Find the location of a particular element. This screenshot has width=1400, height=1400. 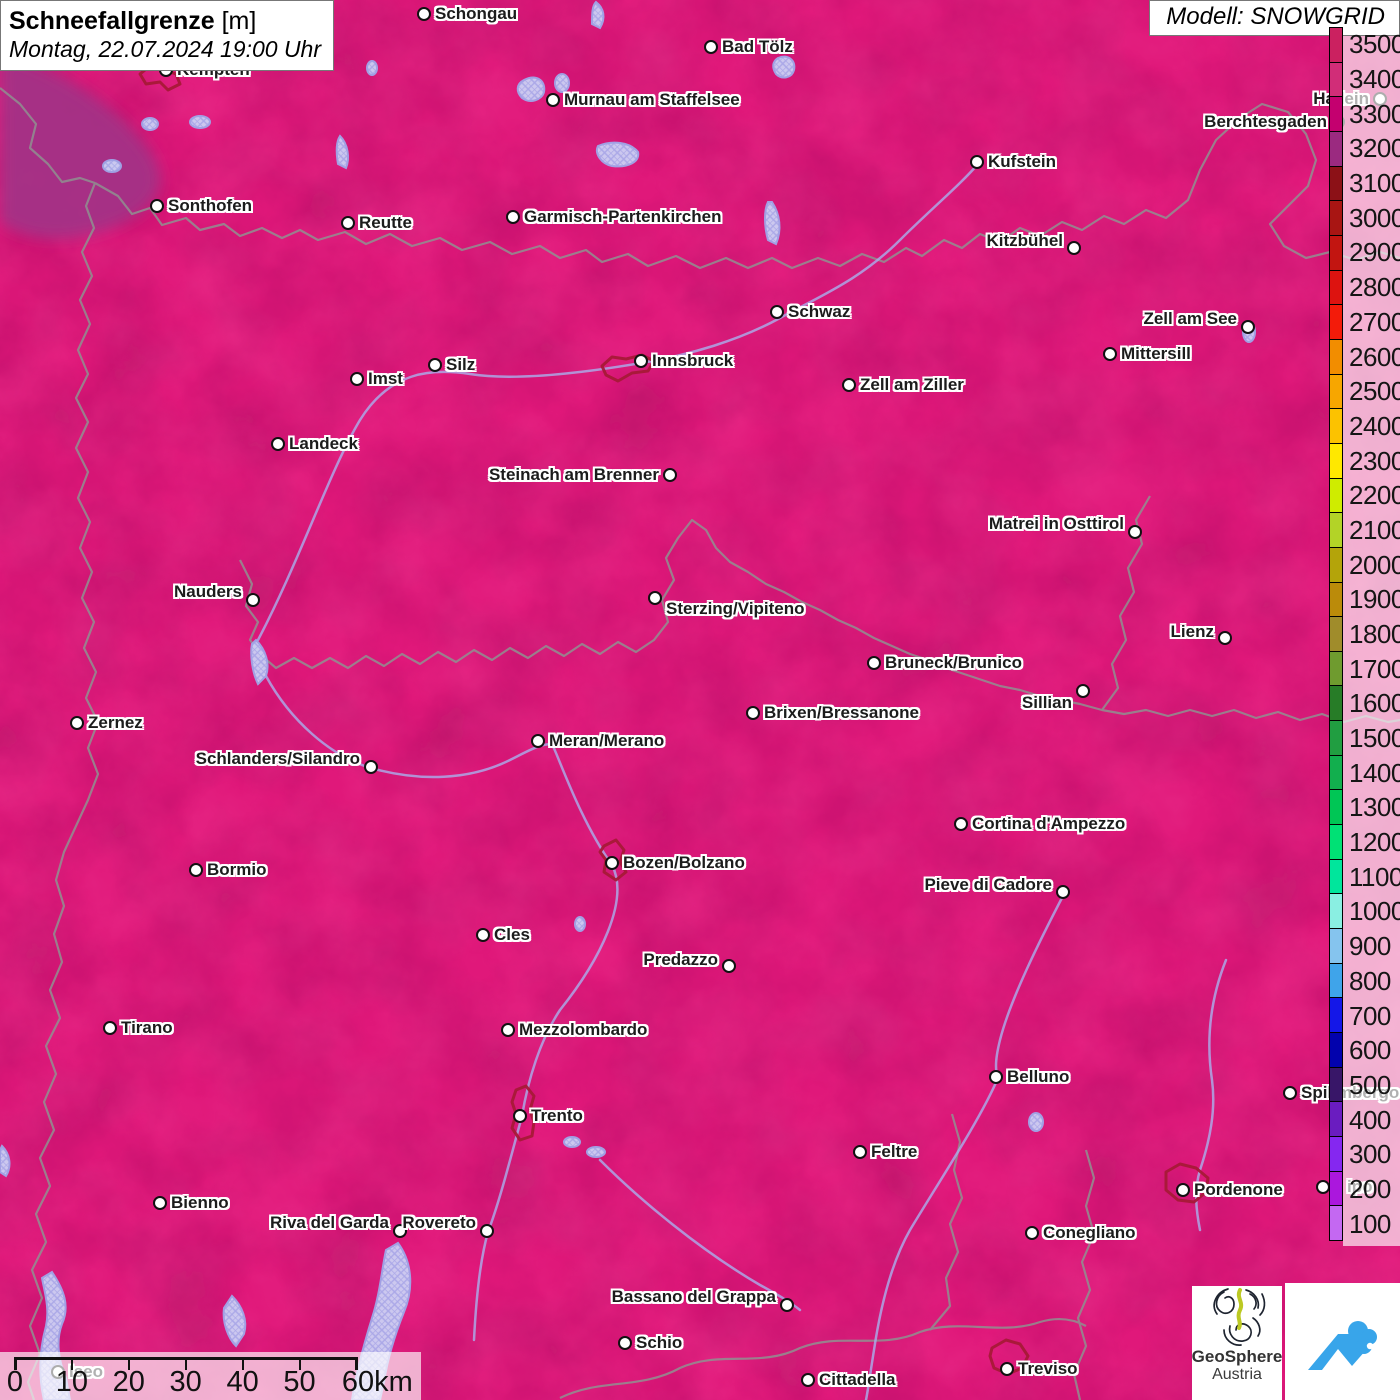

colorbar-tick-label: 500 is located at coordinates (1370, 1084).